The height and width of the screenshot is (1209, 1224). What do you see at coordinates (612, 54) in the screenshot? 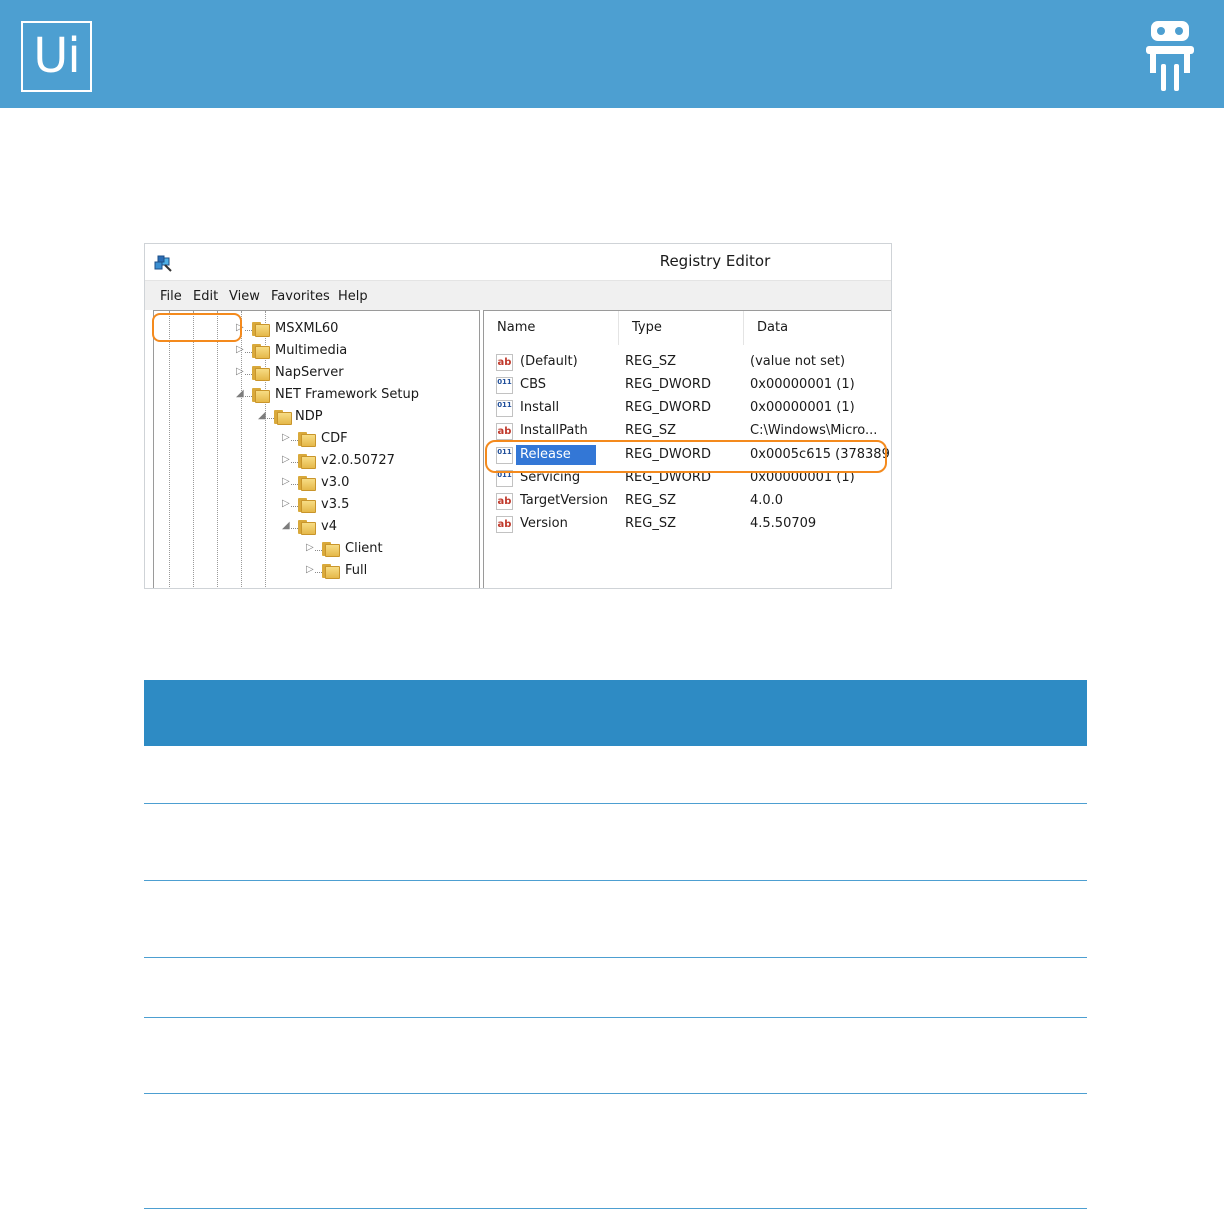
I see `top-banner: Ui` at bounding box center [612, 54].